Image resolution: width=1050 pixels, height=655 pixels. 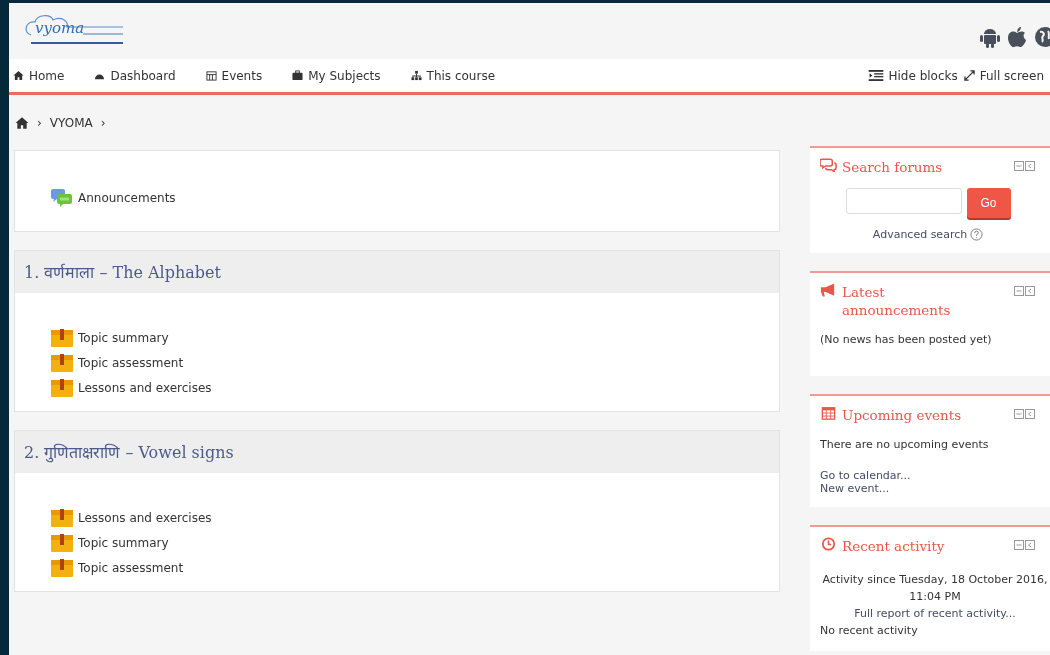 What do you see at coordinates (1003, 75) in the screenshot?
I see `nav-link: Full screen` at bounding box center [1003, 75].